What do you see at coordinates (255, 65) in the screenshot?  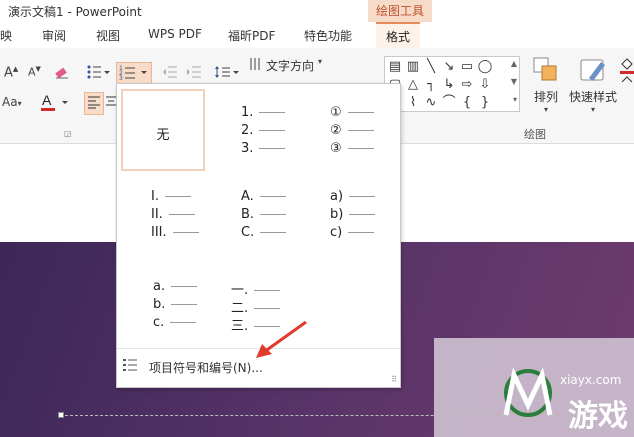 I see `text-direction-icon` at bounding box center [255, 65].